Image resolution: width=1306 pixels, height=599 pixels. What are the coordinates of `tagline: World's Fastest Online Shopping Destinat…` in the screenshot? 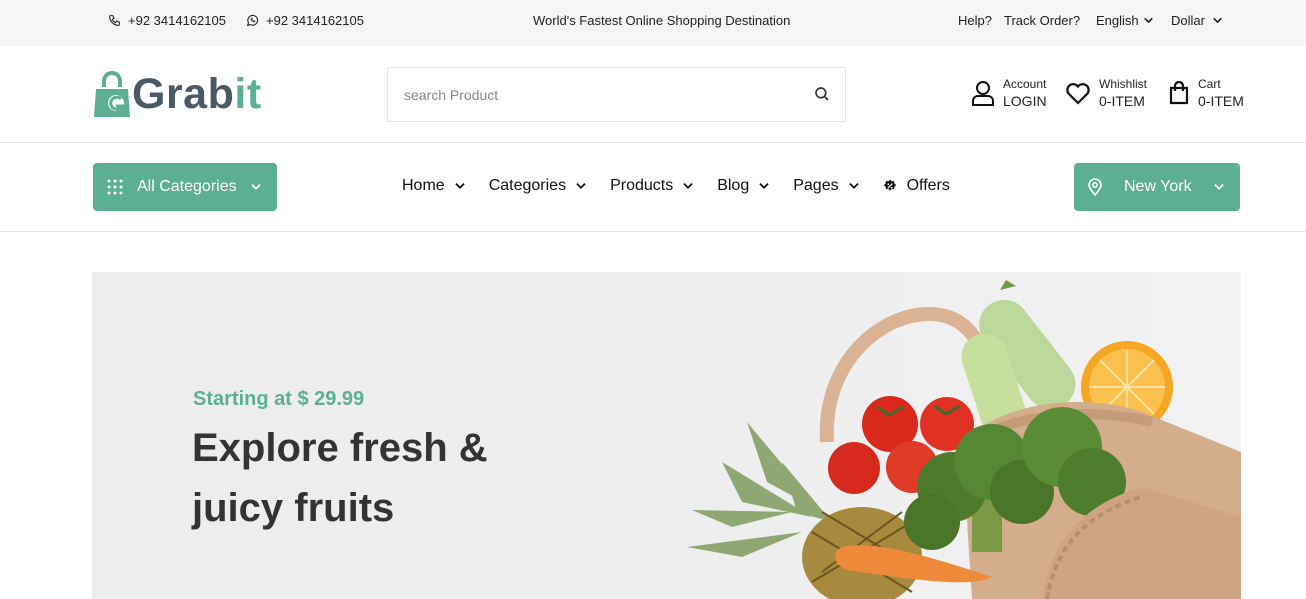 It's located at (662, 20).